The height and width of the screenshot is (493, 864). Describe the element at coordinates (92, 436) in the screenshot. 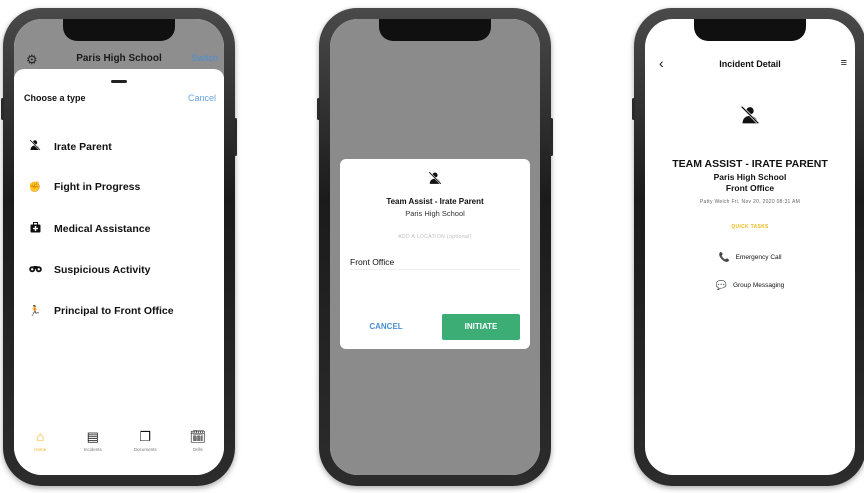

I see `list-icon: ▤` at that location.